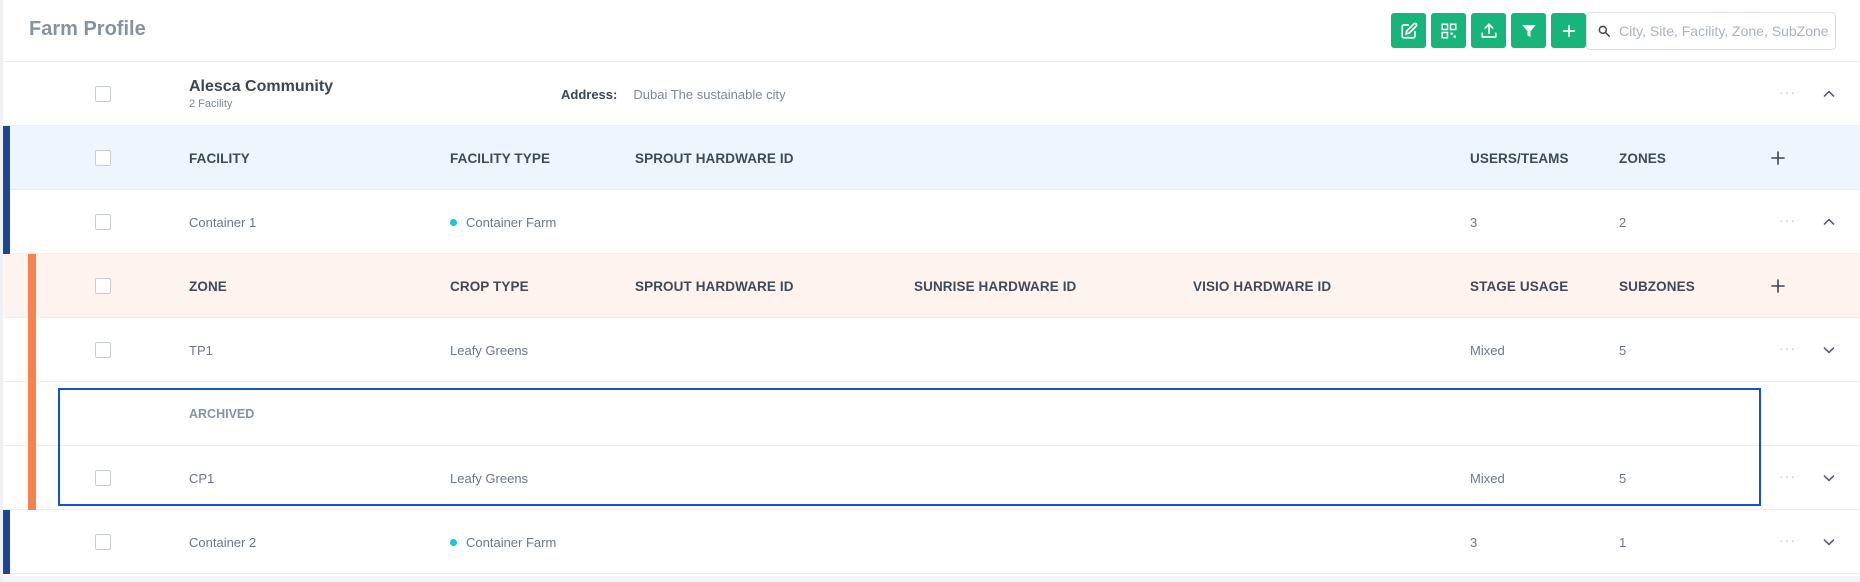  What do you see at coordinates (32, 382) in the screenshot?
I see `zone-accent-bar` at bounding box center [32, 382].